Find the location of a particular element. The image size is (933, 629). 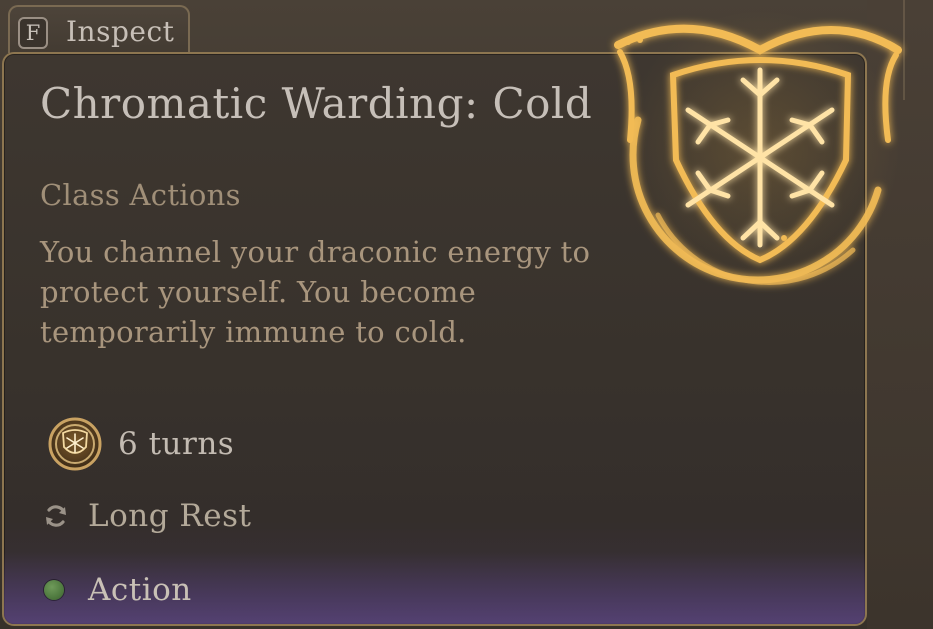

duration-row: 6 turns is located at coordinates (141, 444).